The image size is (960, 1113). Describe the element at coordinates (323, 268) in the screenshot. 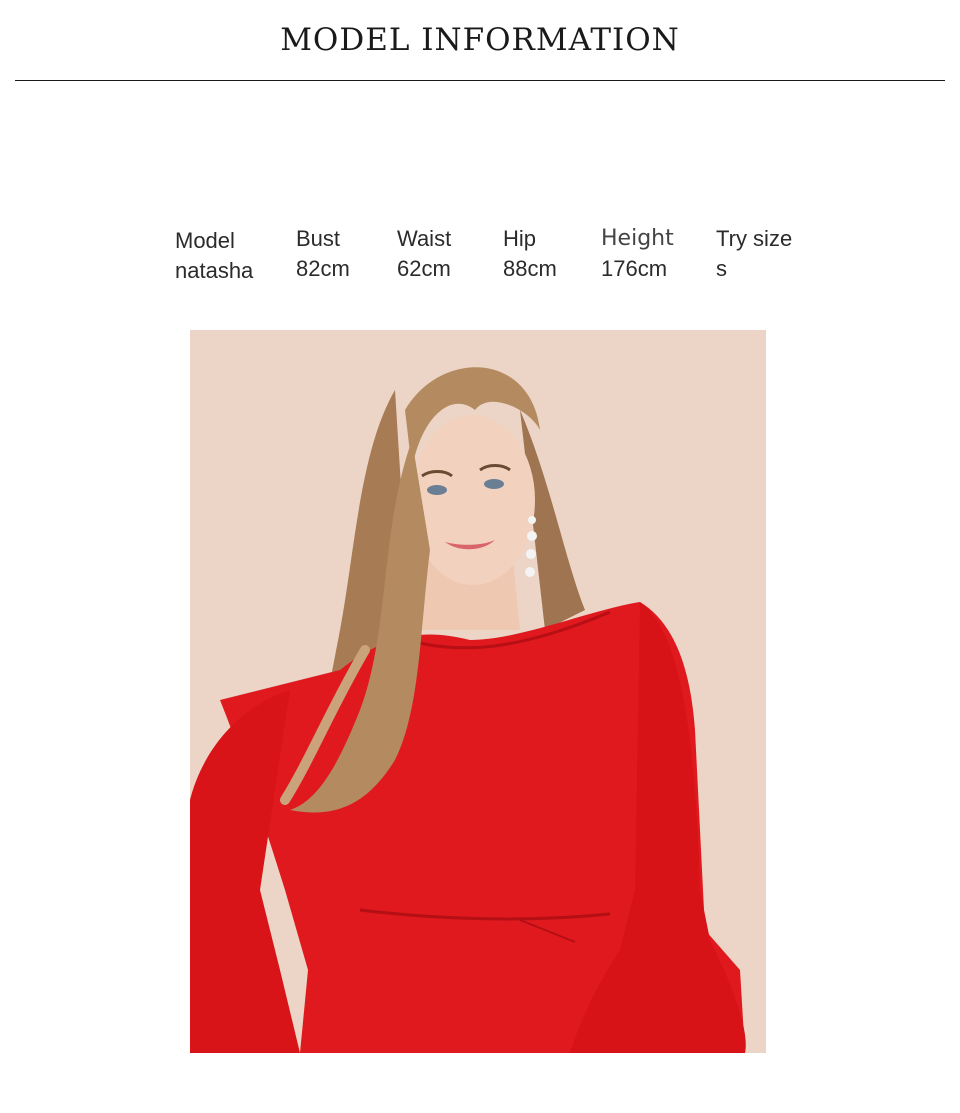

I see `stat-bust-value: 82cm` at that location.